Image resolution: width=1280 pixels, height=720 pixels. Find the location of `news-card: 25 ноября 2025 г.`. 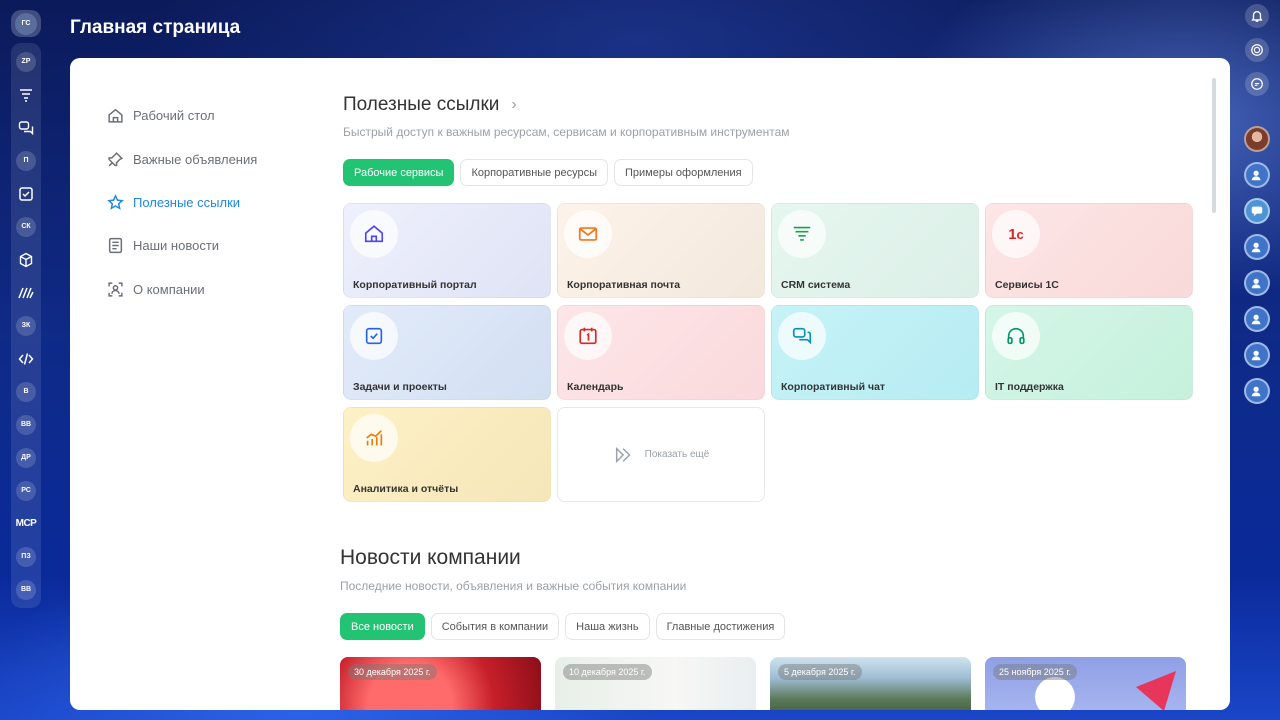

news-card: 25 ноября 2025 г. is located at coordinates (1085, 683).